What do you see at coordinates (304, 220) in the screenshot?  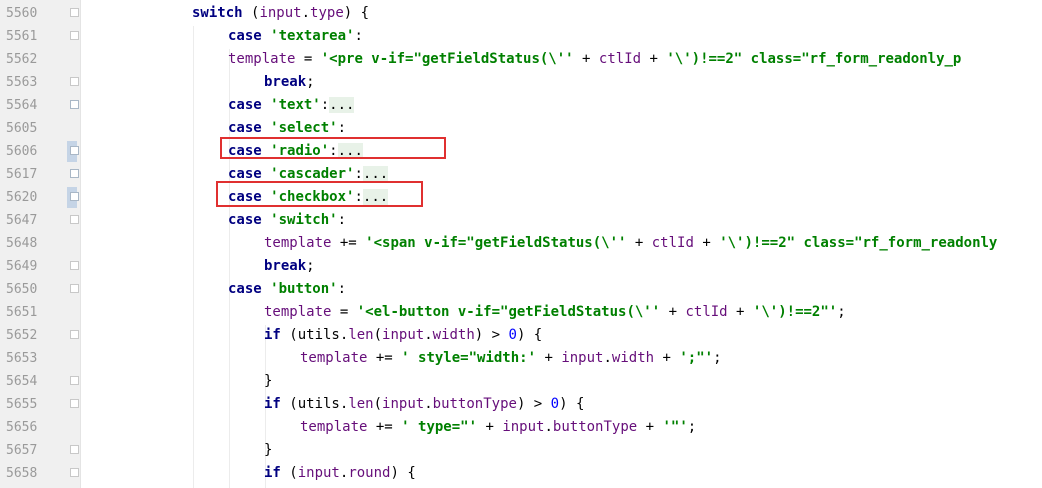 I see `code-token: 'switch'` at bounding box center [304, 220].